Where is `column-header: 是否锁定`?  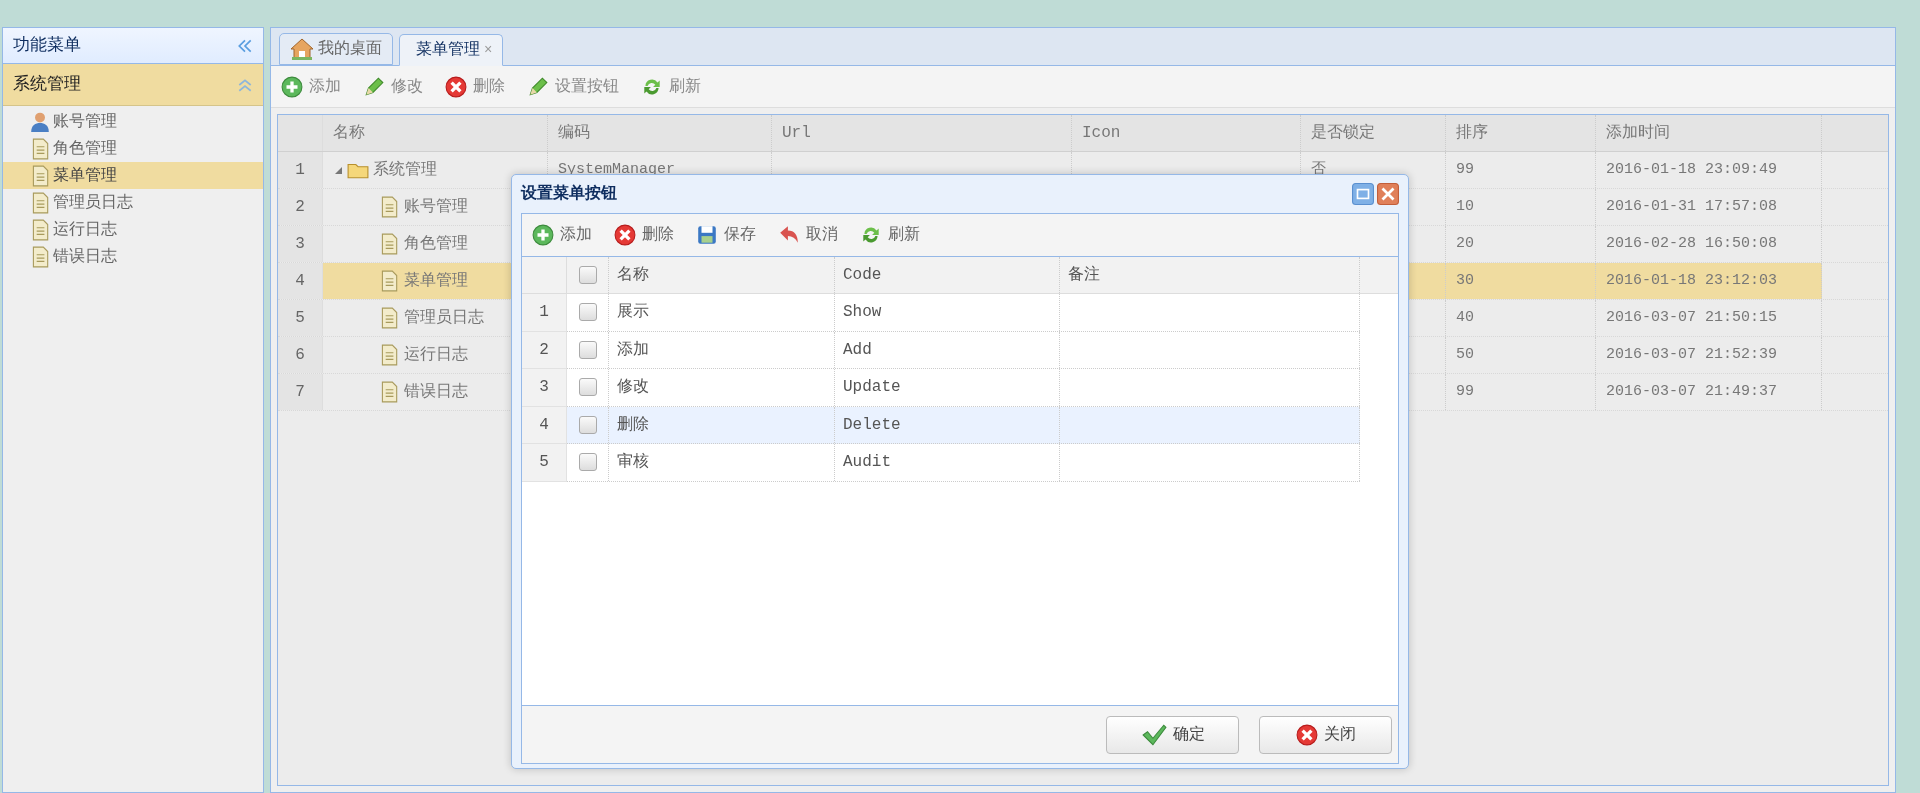
column-header: 是否锁定 is located at coordinates (1373, 133).